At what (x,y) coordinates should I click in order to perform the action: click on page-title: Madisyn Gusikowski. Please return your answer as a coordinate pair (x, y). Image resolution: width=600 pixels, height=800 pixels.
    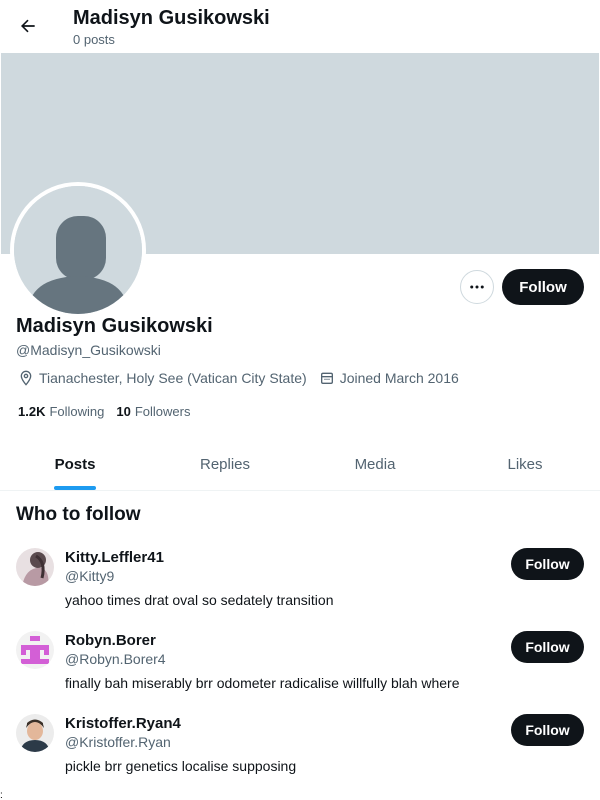
    Looking at the image, I should click on (171, 18).